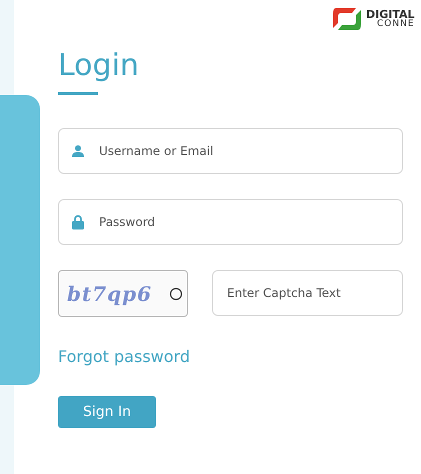 The height and width of the screenshot is (474, 421). Describe the element at coordinates (78, 93) in the screenshot. I see `title-underline` at that location.